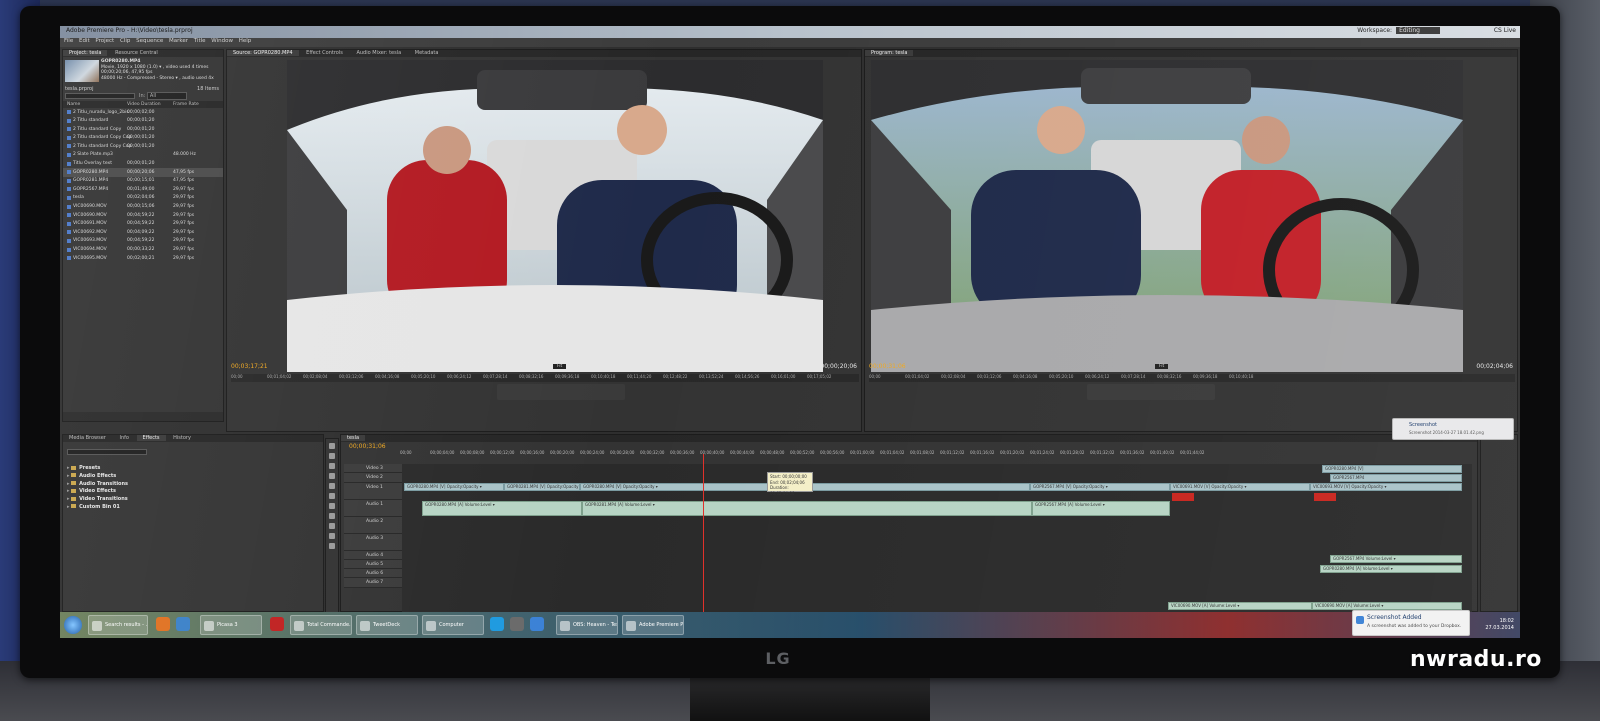  What do you see at coordinates (332, 486) in the screenshot?
I see `rate-stretch-tool-icon` at bounding box center [332, 486].